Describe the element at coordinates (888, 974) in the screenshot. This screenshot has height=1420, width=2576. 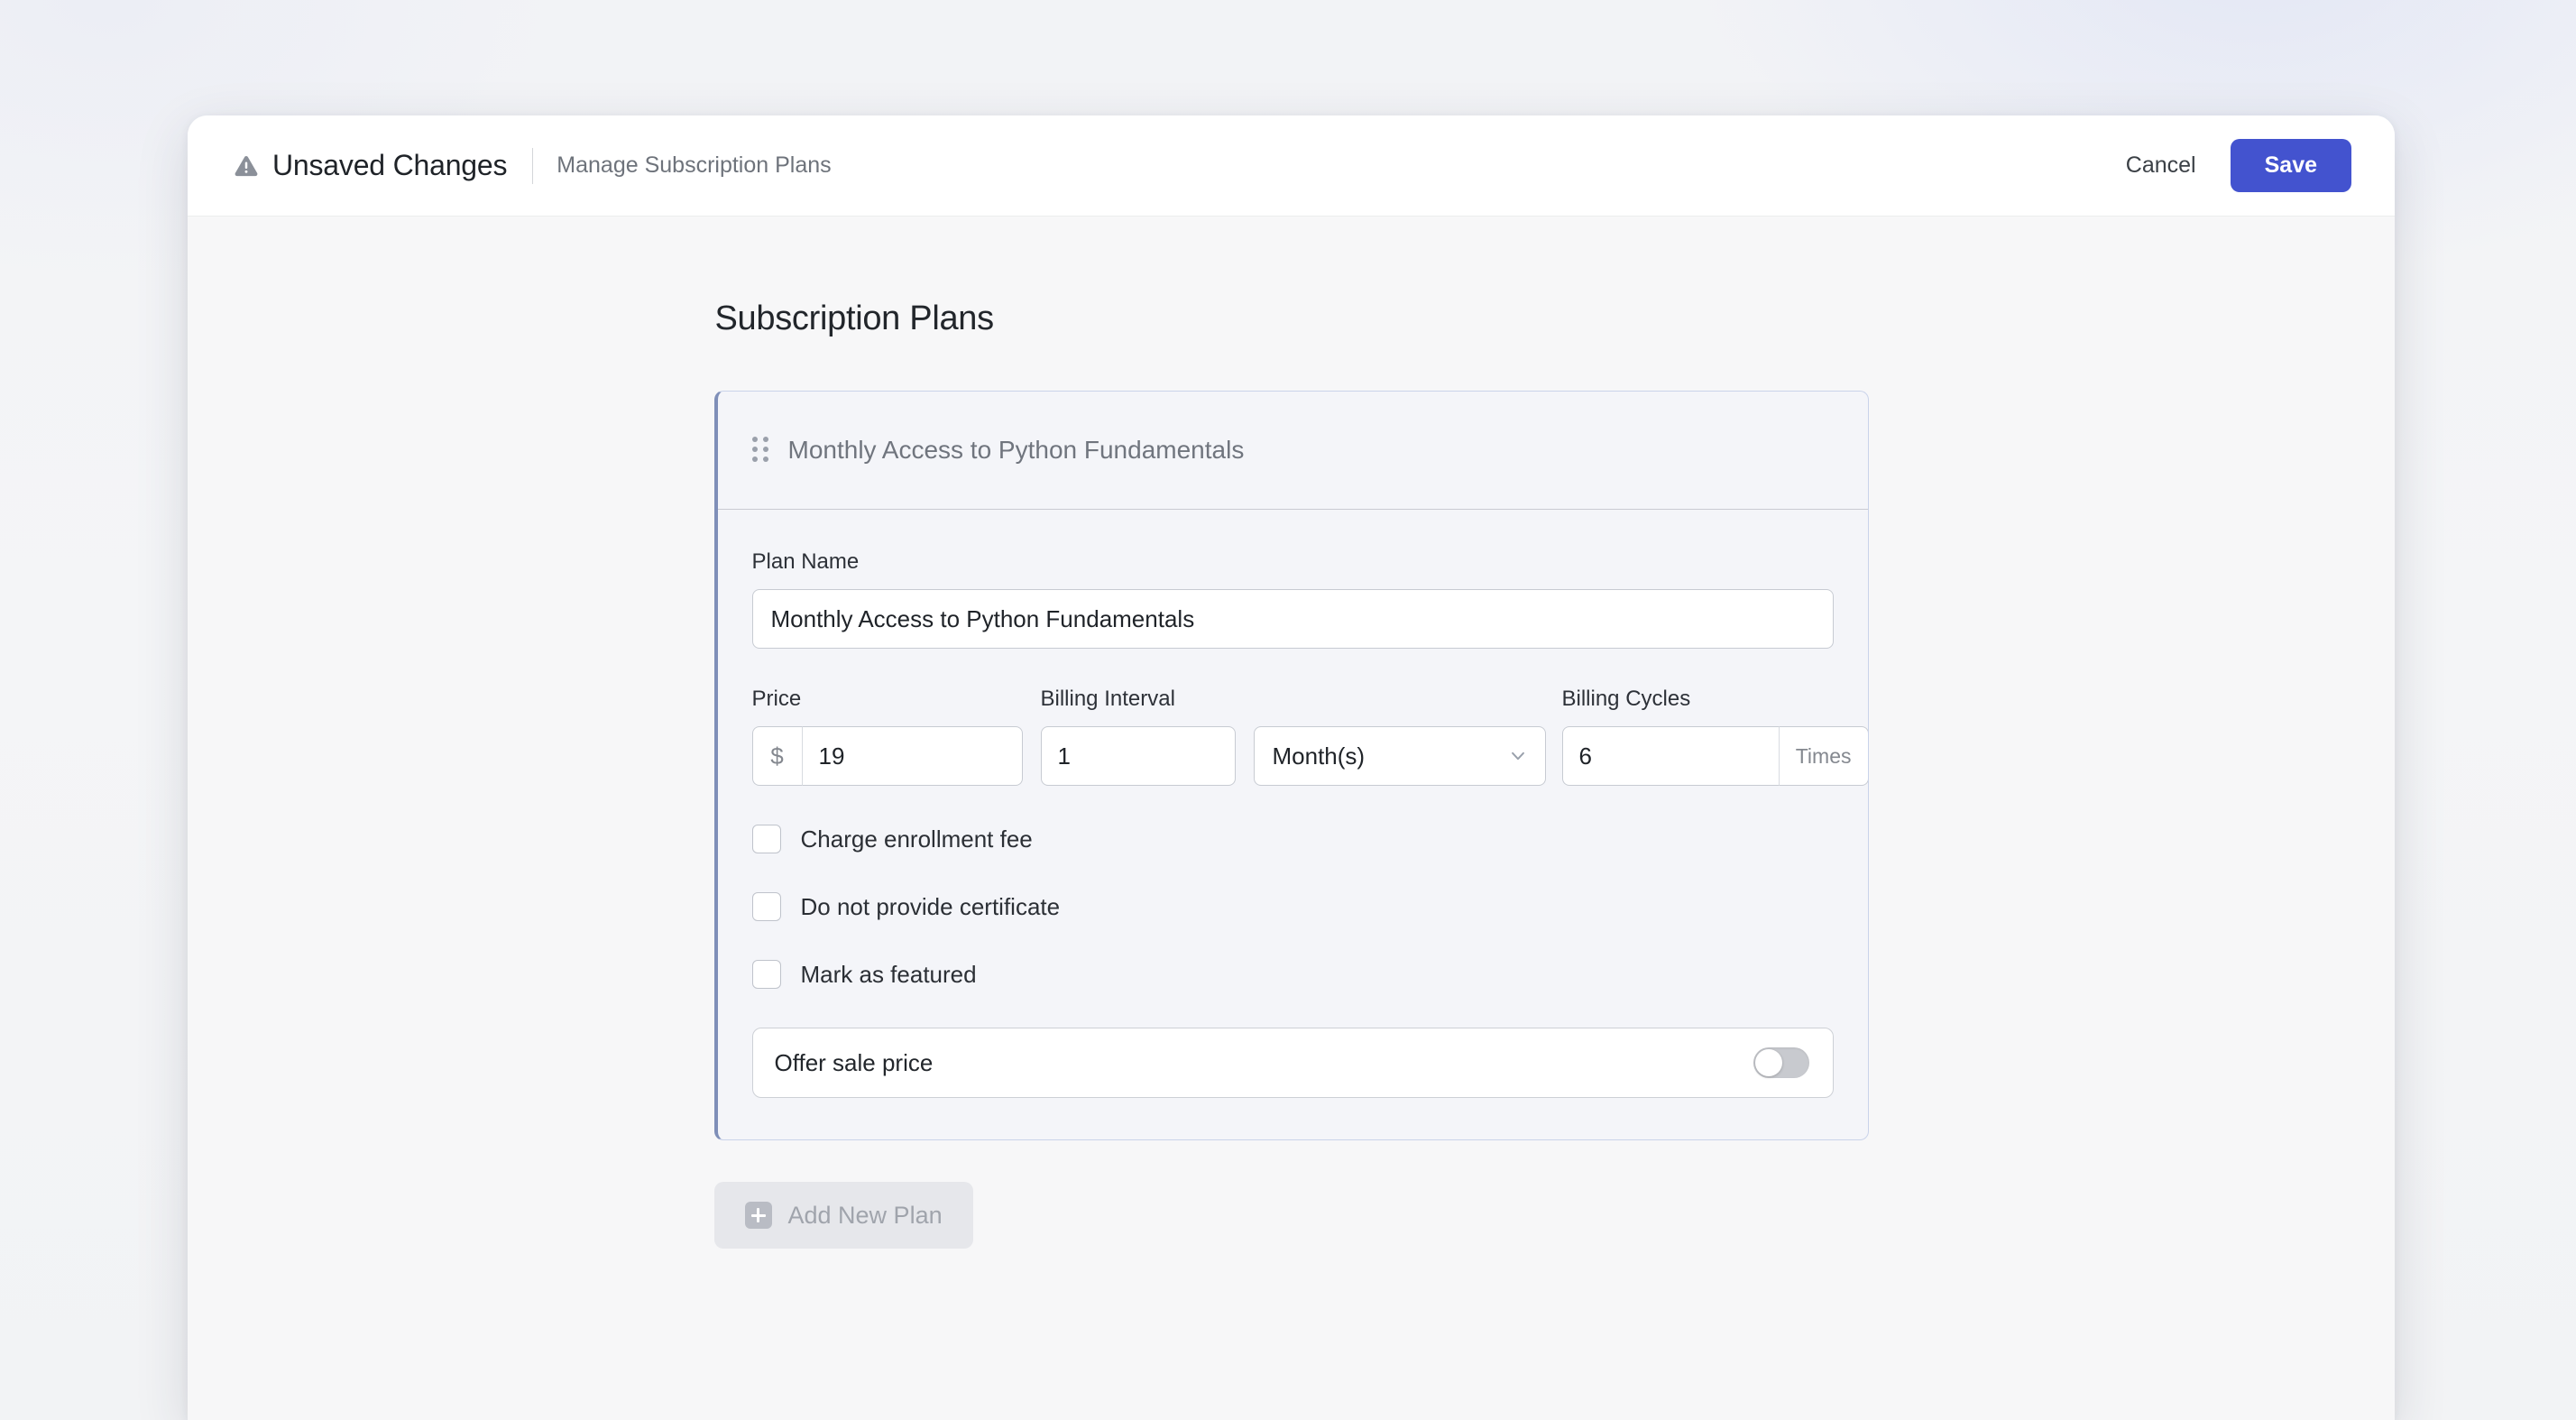
I see `checkbox-label-mark-as-featured: Mark as featured` at that location.